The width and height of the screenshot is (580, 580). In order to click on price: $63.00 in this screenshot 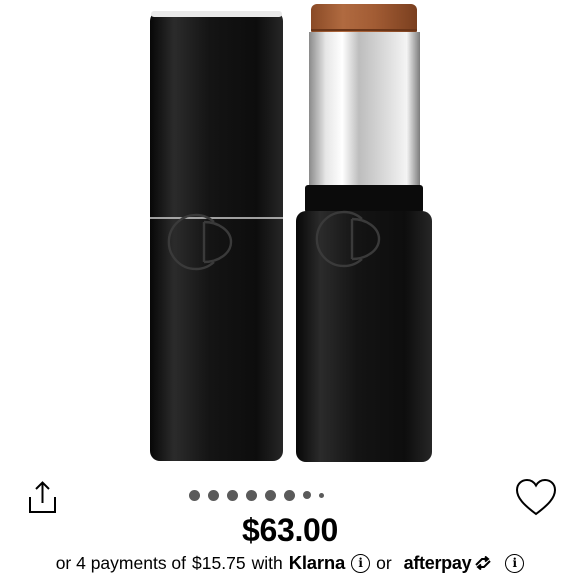, I will do `click(290, 530)`.